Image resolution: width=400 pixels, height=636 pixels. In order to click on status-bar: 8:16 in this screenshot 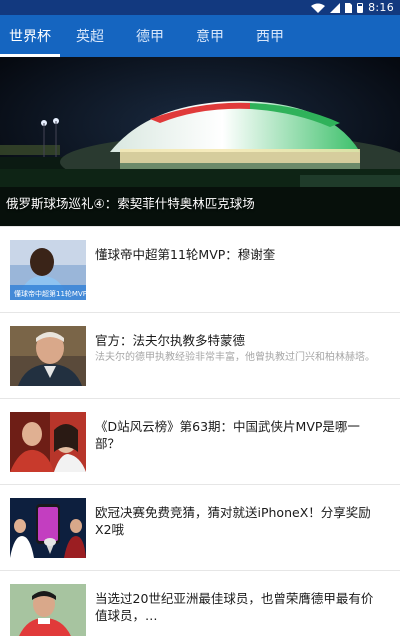, I will do `click(200, 7)`.